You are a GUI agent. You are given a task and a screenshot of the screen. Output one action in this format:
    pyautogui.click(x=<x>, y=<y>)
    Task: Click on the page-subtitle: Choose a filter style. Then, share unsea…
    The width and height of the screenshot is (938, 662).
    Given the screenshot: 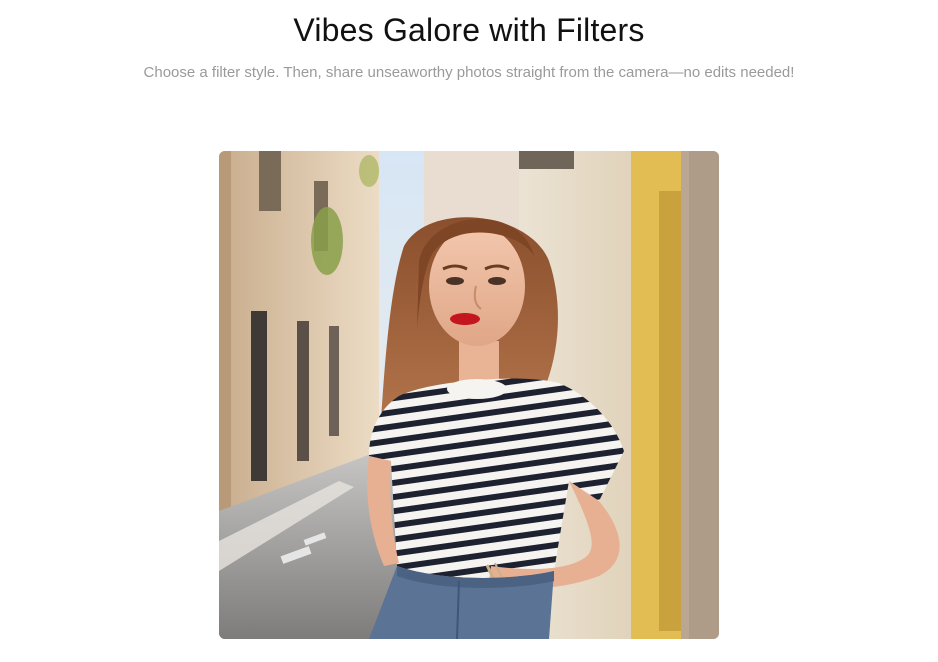 What is the action you would take?
    pyautogui.click(x=469, y=72)
    